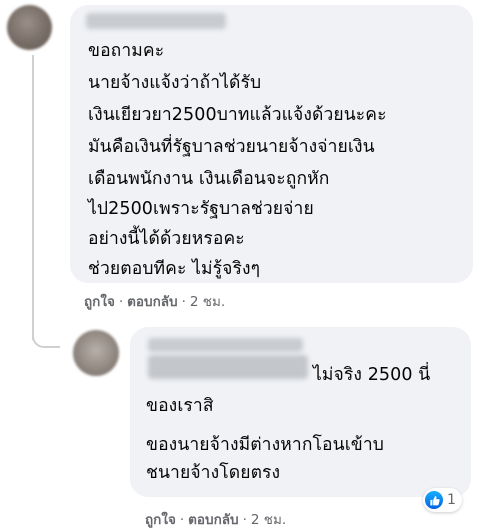  Describe the element at coordinates (46, 333) in the screenshot. I see `thread-reply-connector` at that location.